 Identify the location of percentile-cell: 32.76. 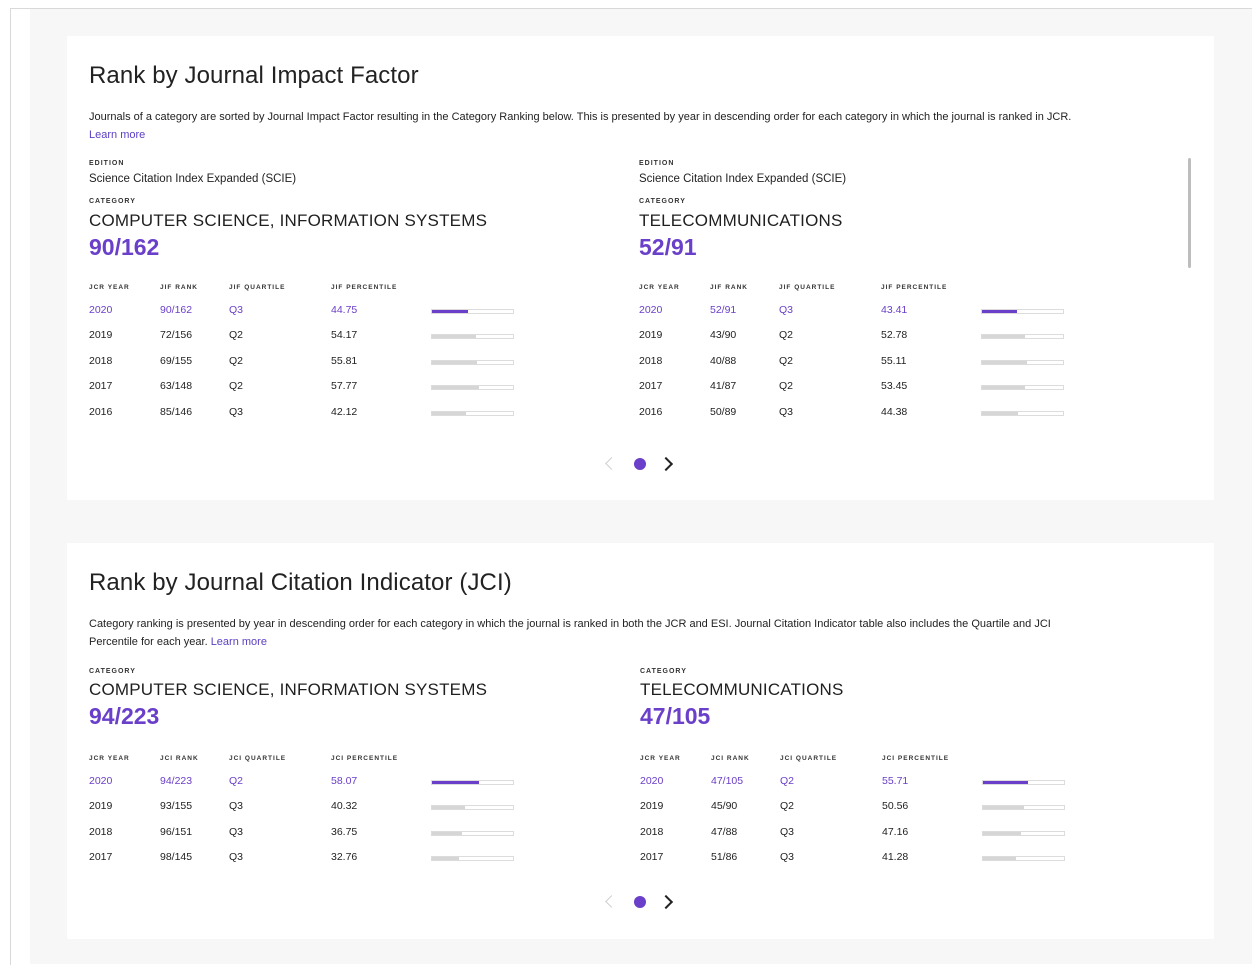
(344, 857).